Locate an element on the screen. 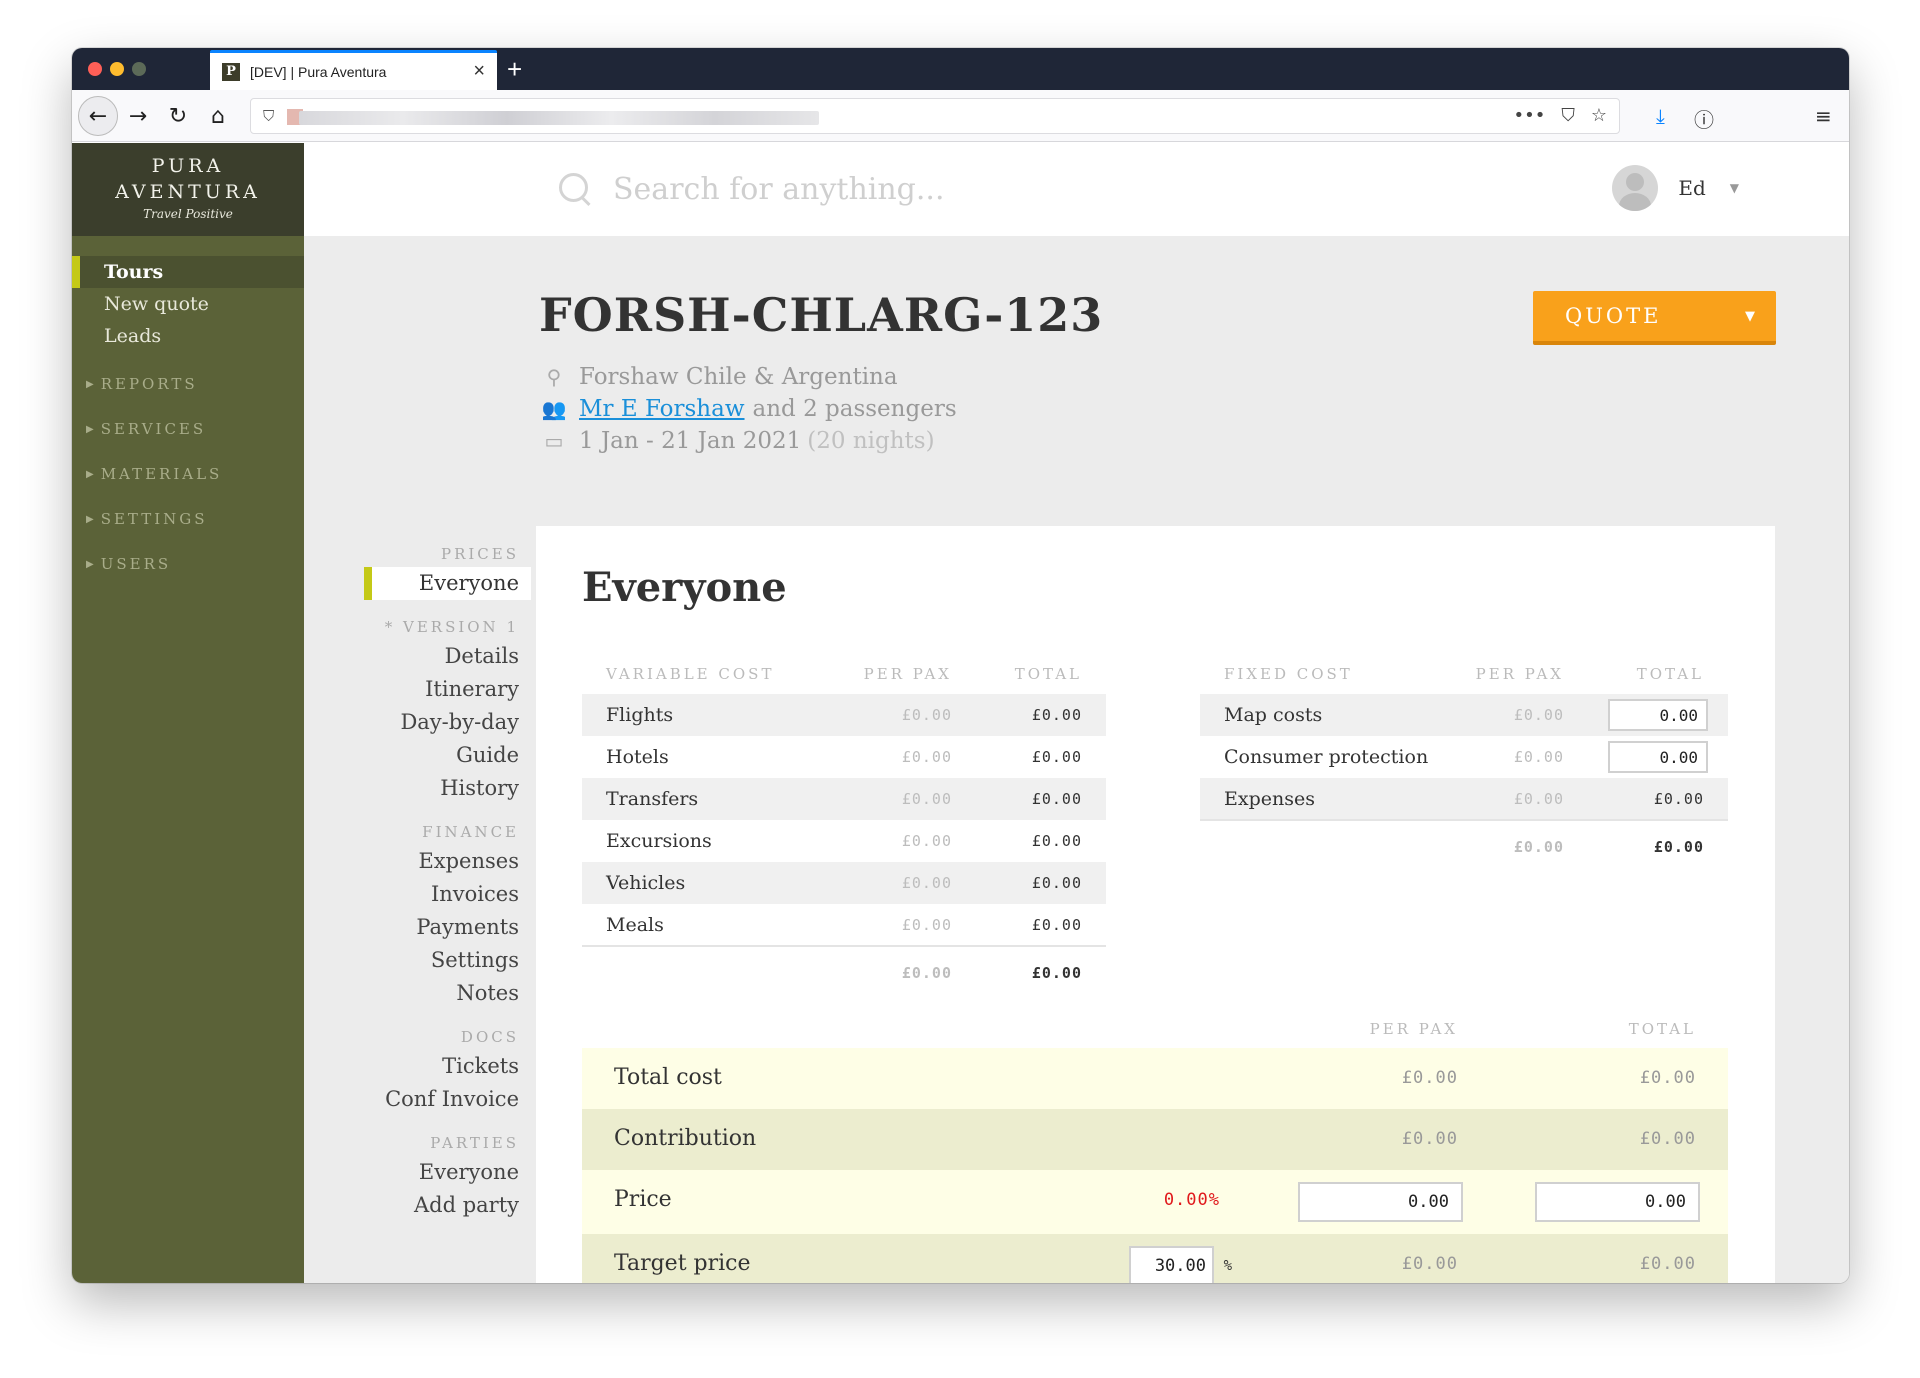 The width and height of the screenshot is (1920, 1378). row-label: Expenses is located at coordinates (1334, 799).